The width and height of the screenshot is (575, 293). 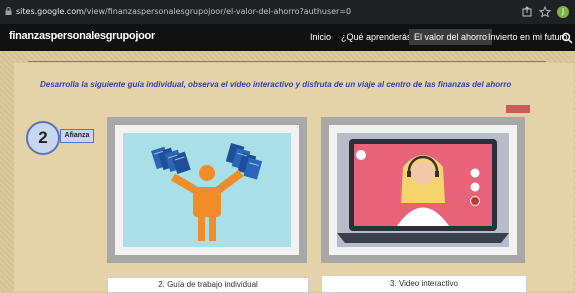 I want to click on search-icon, so click(x=567, y=38).